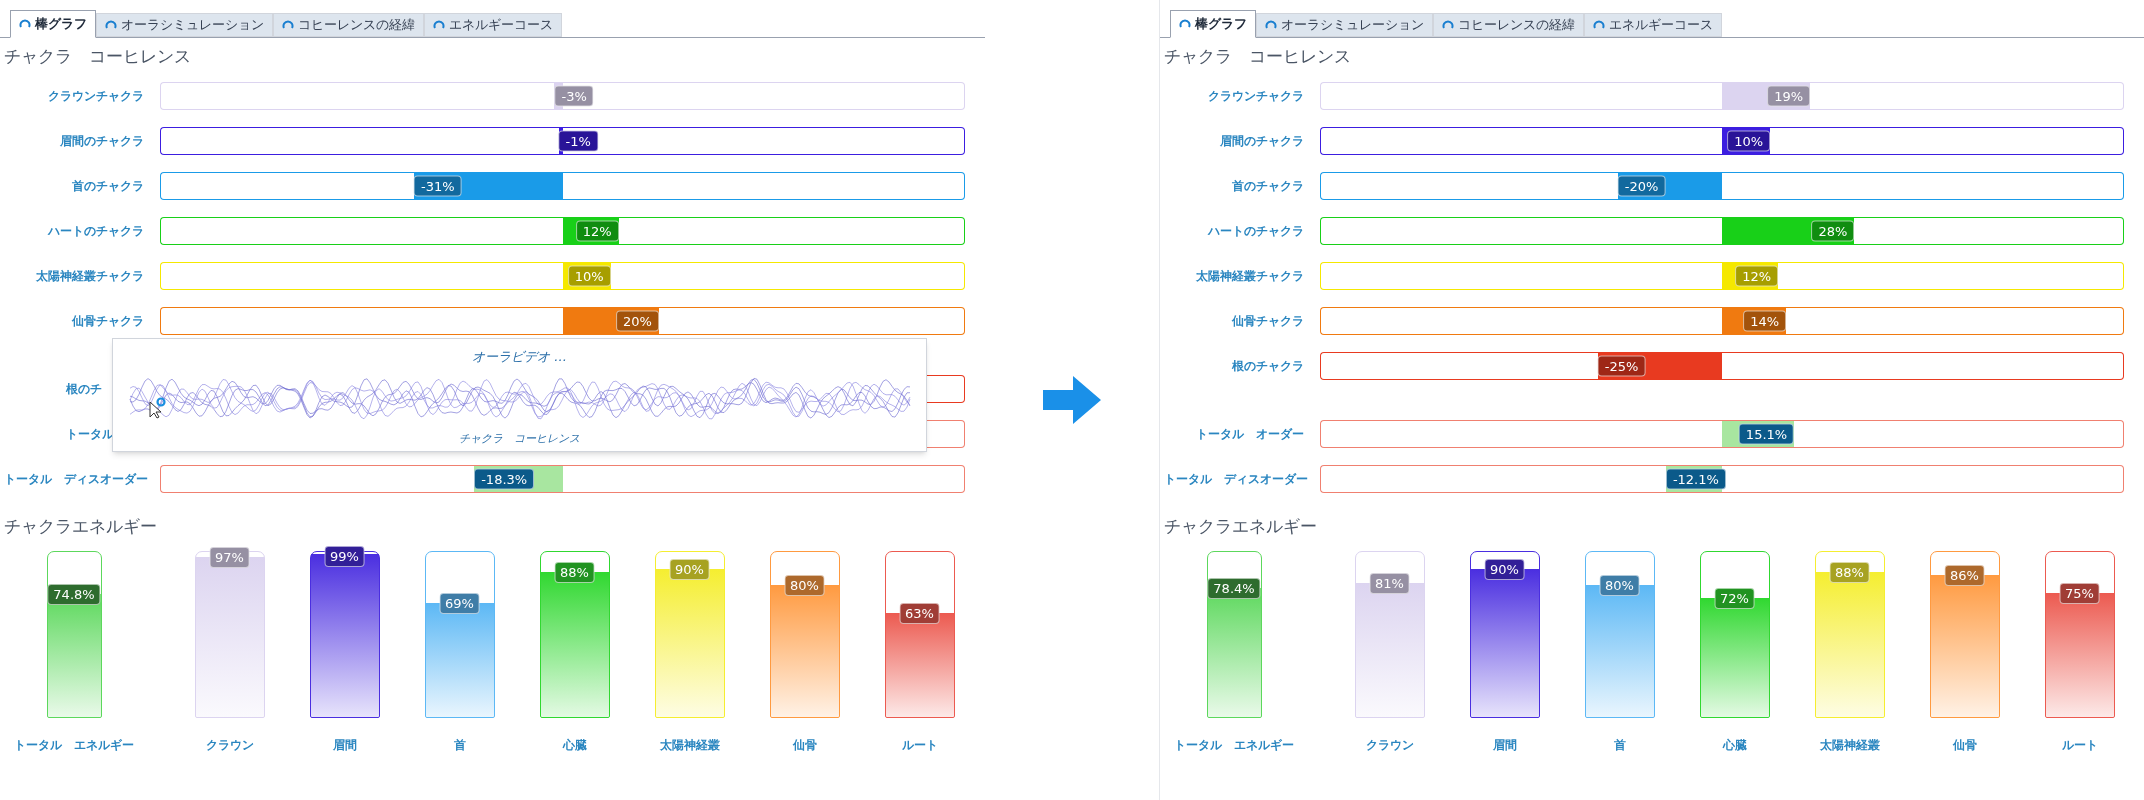 This screenshot has height=800, width=2144. What do you see at coordinates (1249, 434) in the screenshot?
I see `row-label: トータル オーダー` at bounding box center [1249, 434].